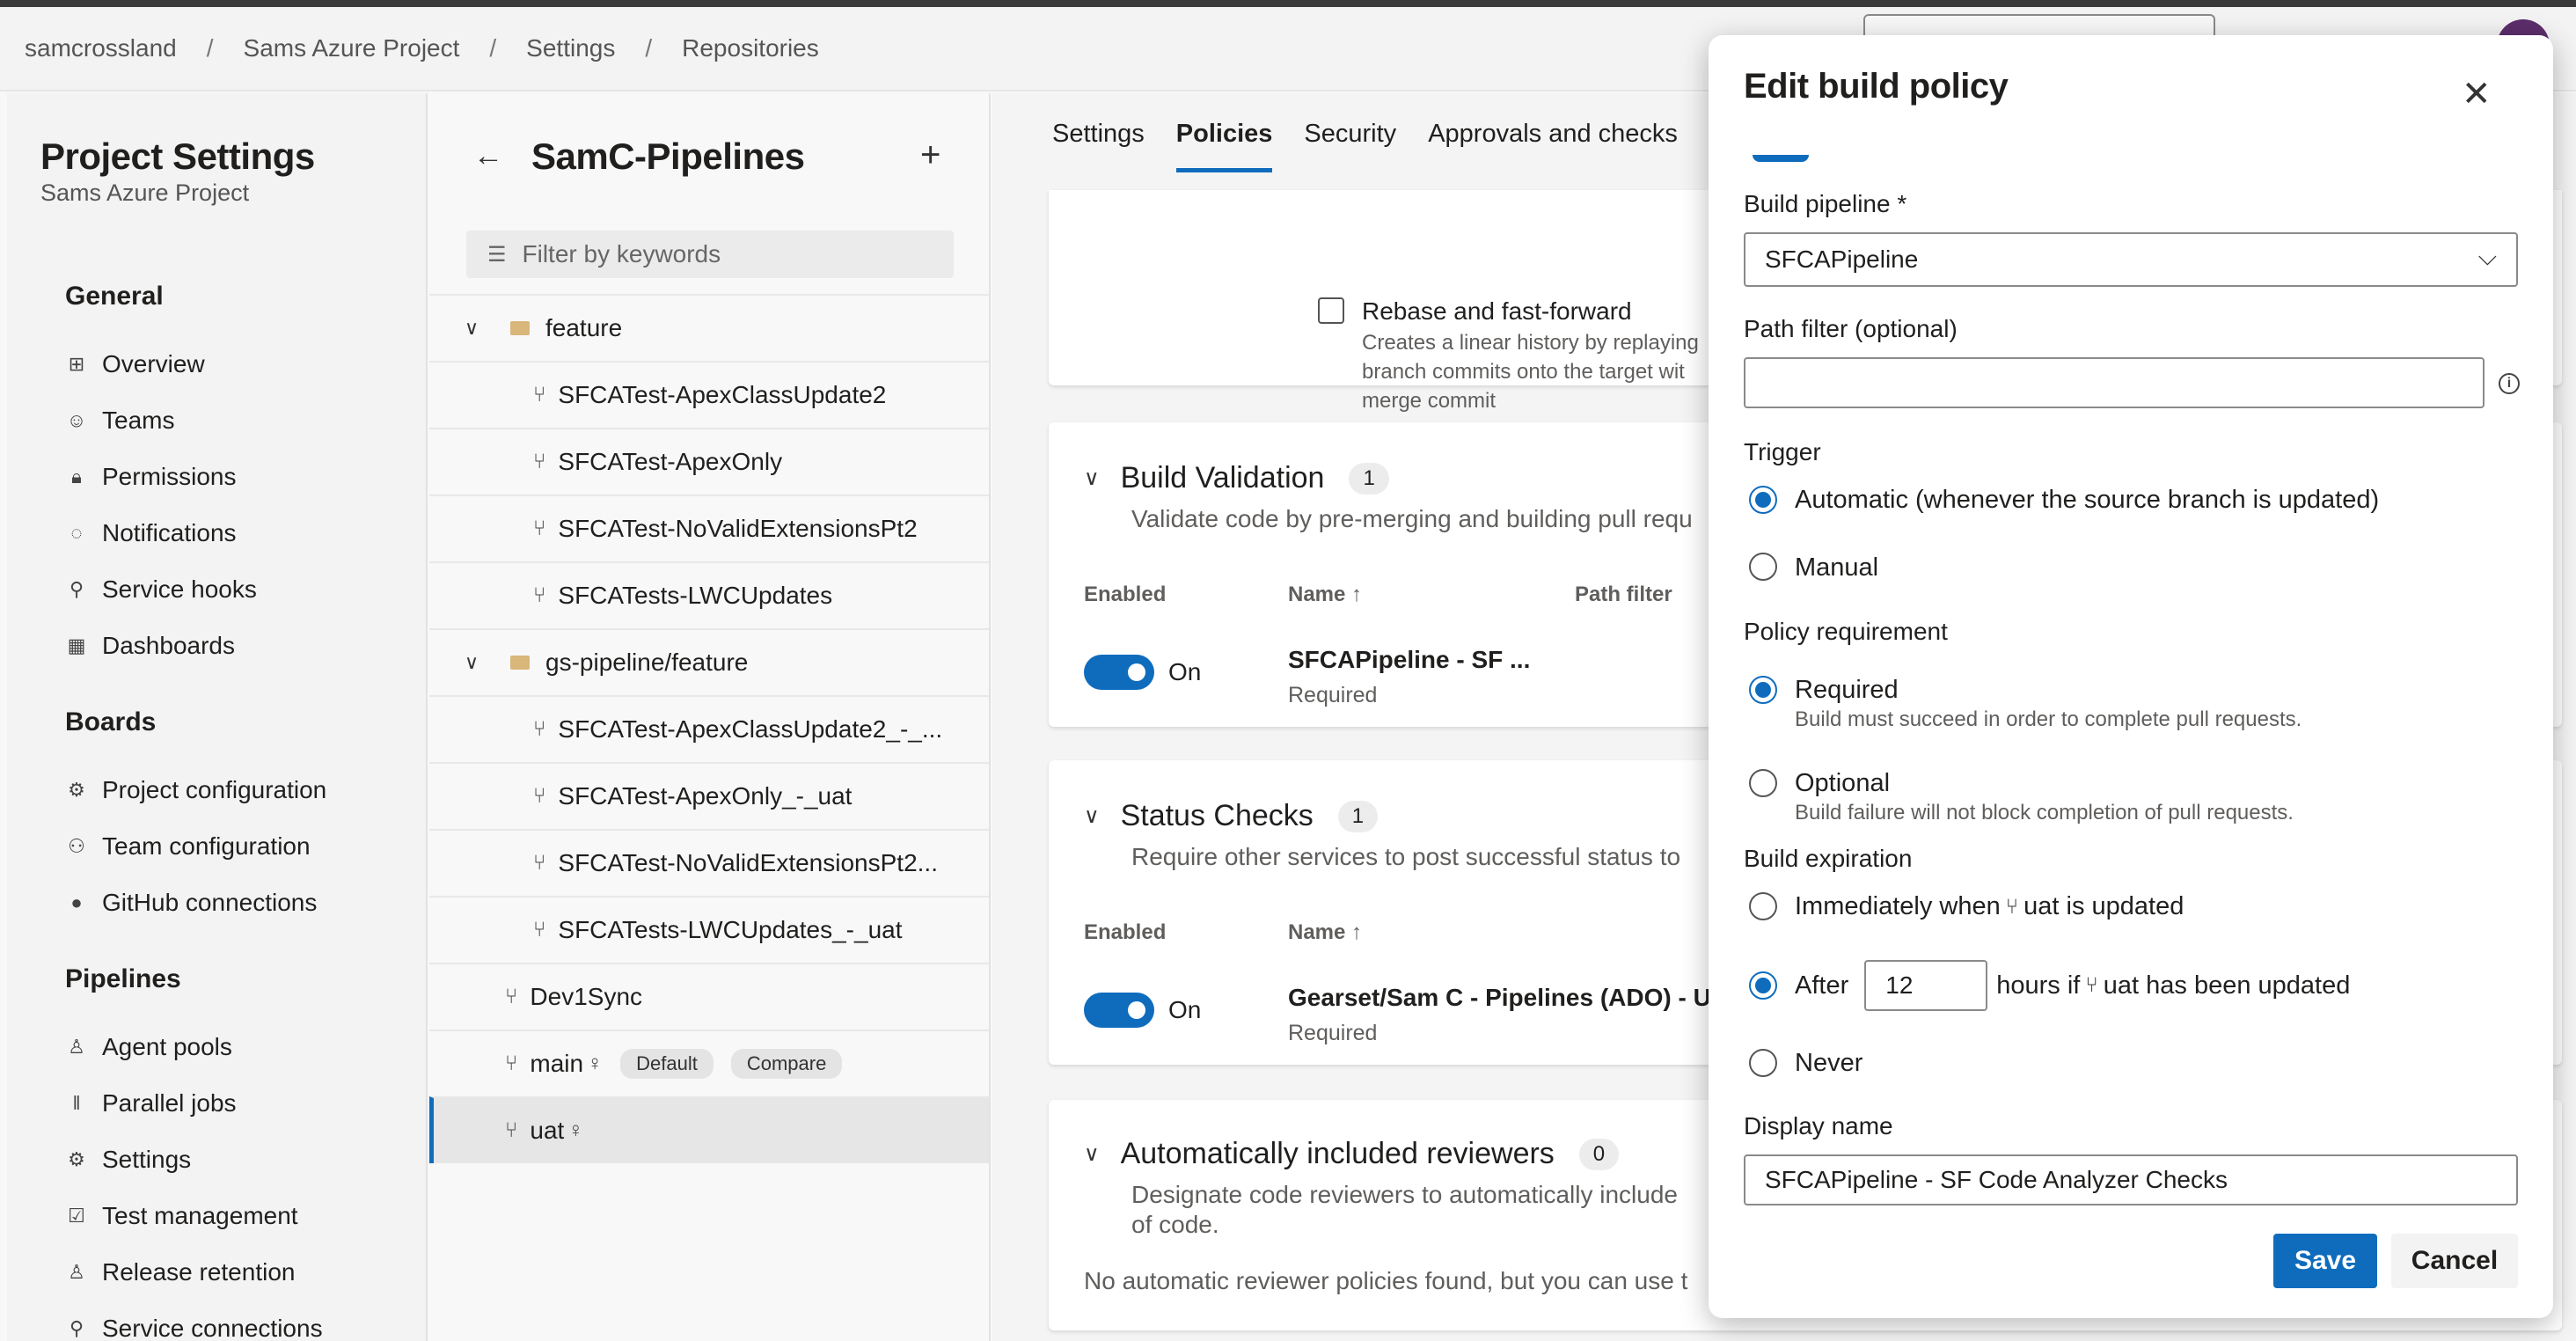  Describe the element at coordinates (1829, 1063) in the screenshot. I see `expiration-never-label: Never` at that location.